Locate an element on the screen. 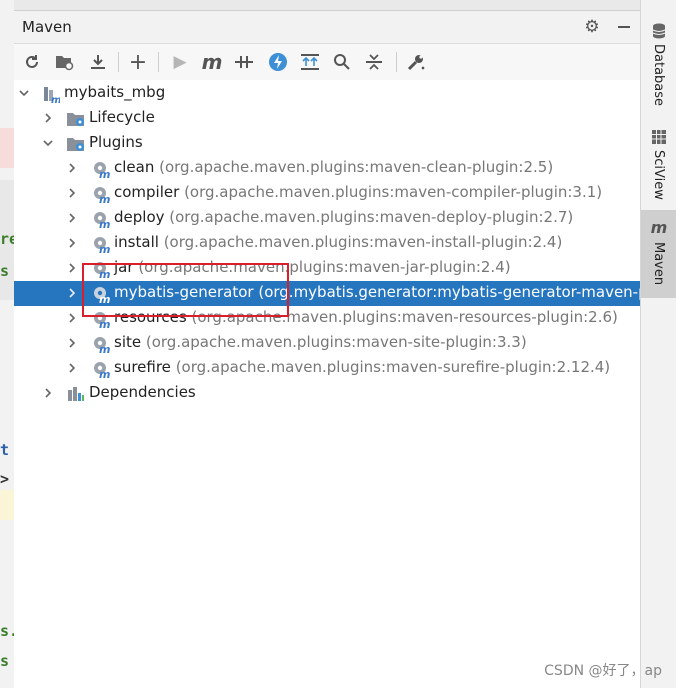 This screenshot has width=676, height=688. plugin-name: surefire is located at coordinates (142, 367).